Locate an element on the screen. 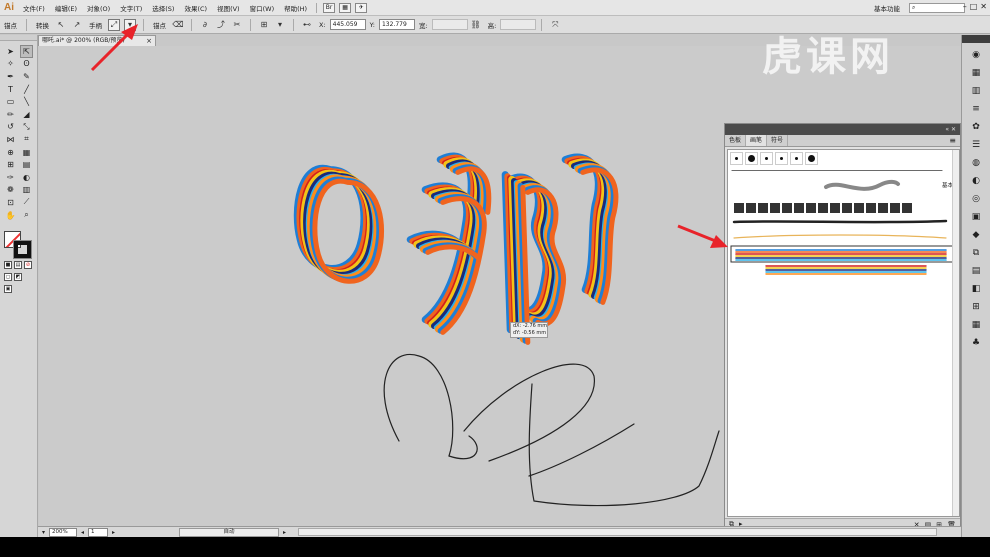 This screenshot has width=990, height=557. layers-panel-icon: ◆ is located at coordinates (976, 235).